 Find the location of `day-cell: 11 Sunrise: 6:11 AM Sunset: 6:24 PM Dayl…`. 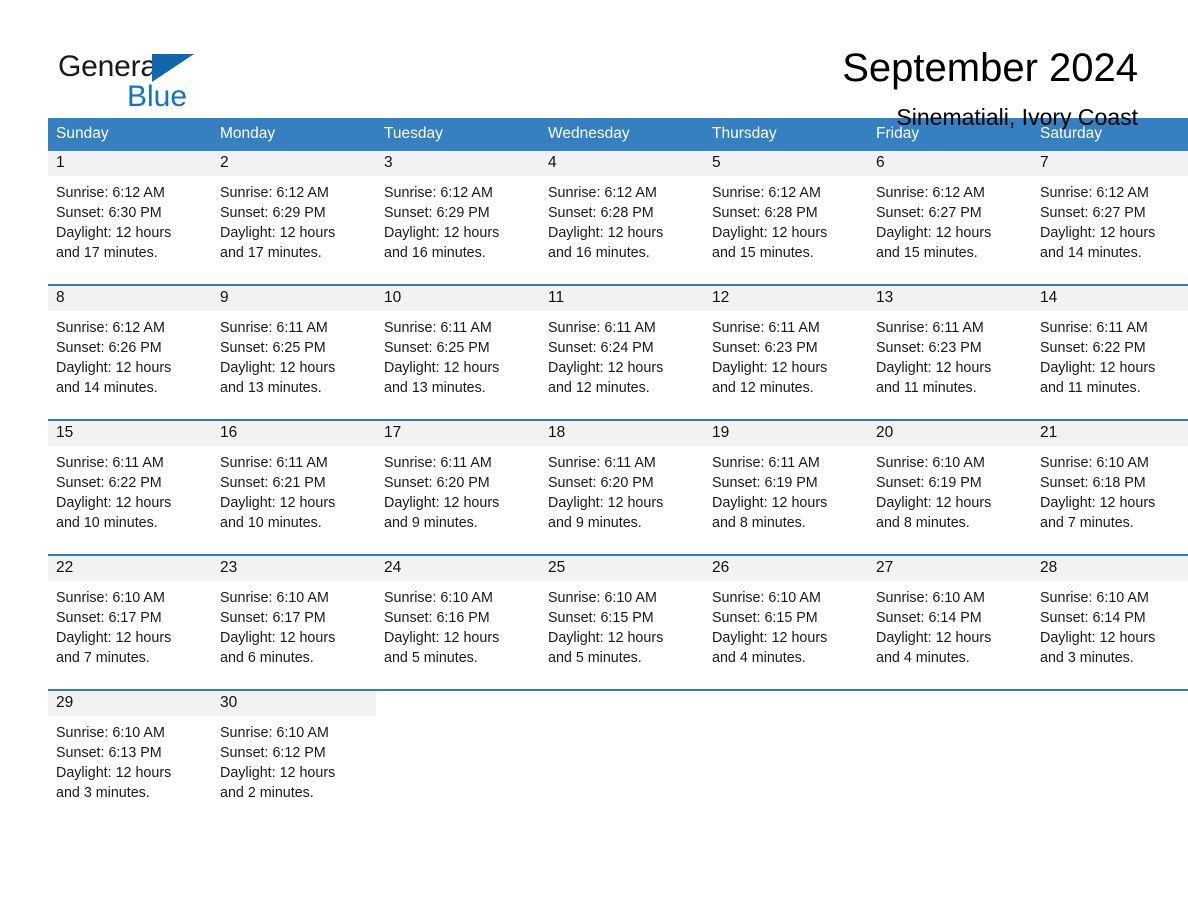

day-cell: 11 Sunrise: 6:11 AM Sunset: 6:24 PM Dayl… is located at coordinates (622, 352).